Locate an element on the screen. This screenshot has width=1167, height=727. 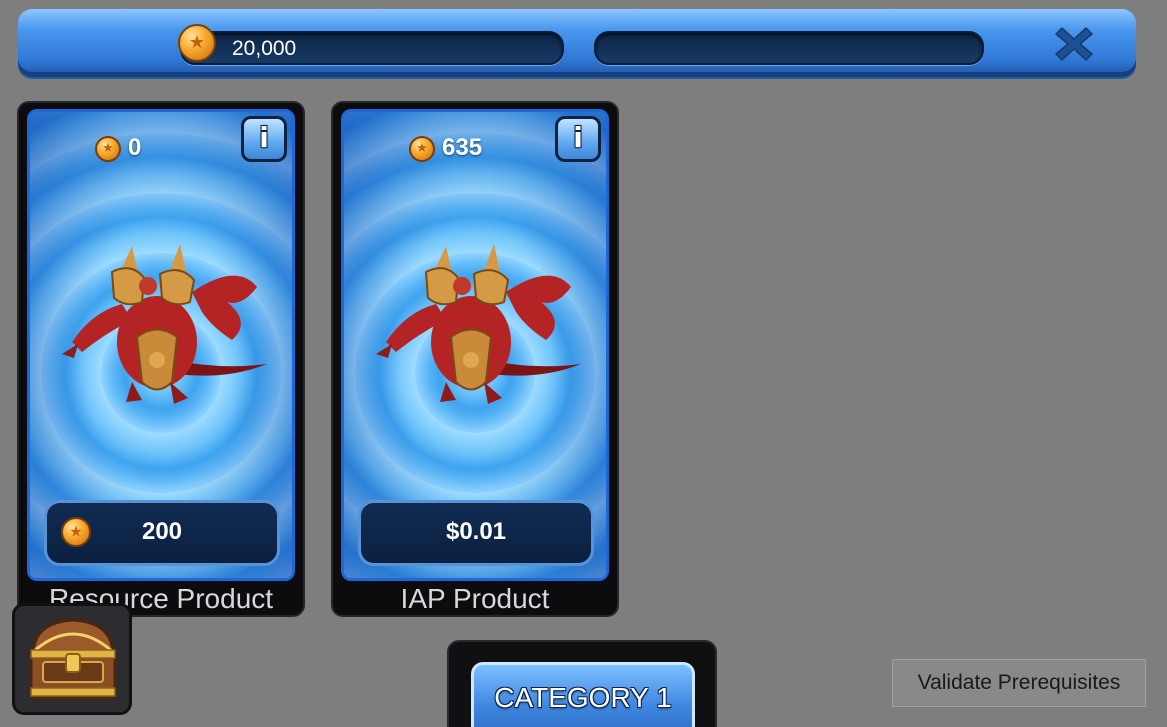
buy-button-iap: $0.01 is located at coordinates (476, 533).